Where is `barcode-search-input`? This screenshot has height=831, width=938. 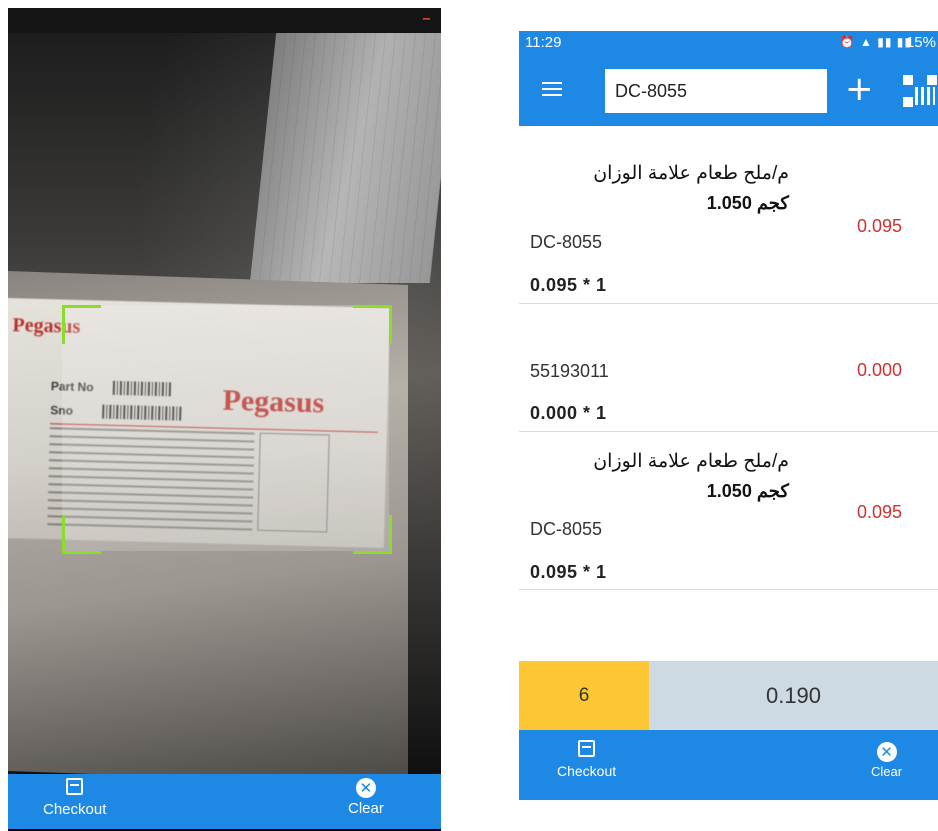 barcode-search-input is located at coordinates (716, 91).